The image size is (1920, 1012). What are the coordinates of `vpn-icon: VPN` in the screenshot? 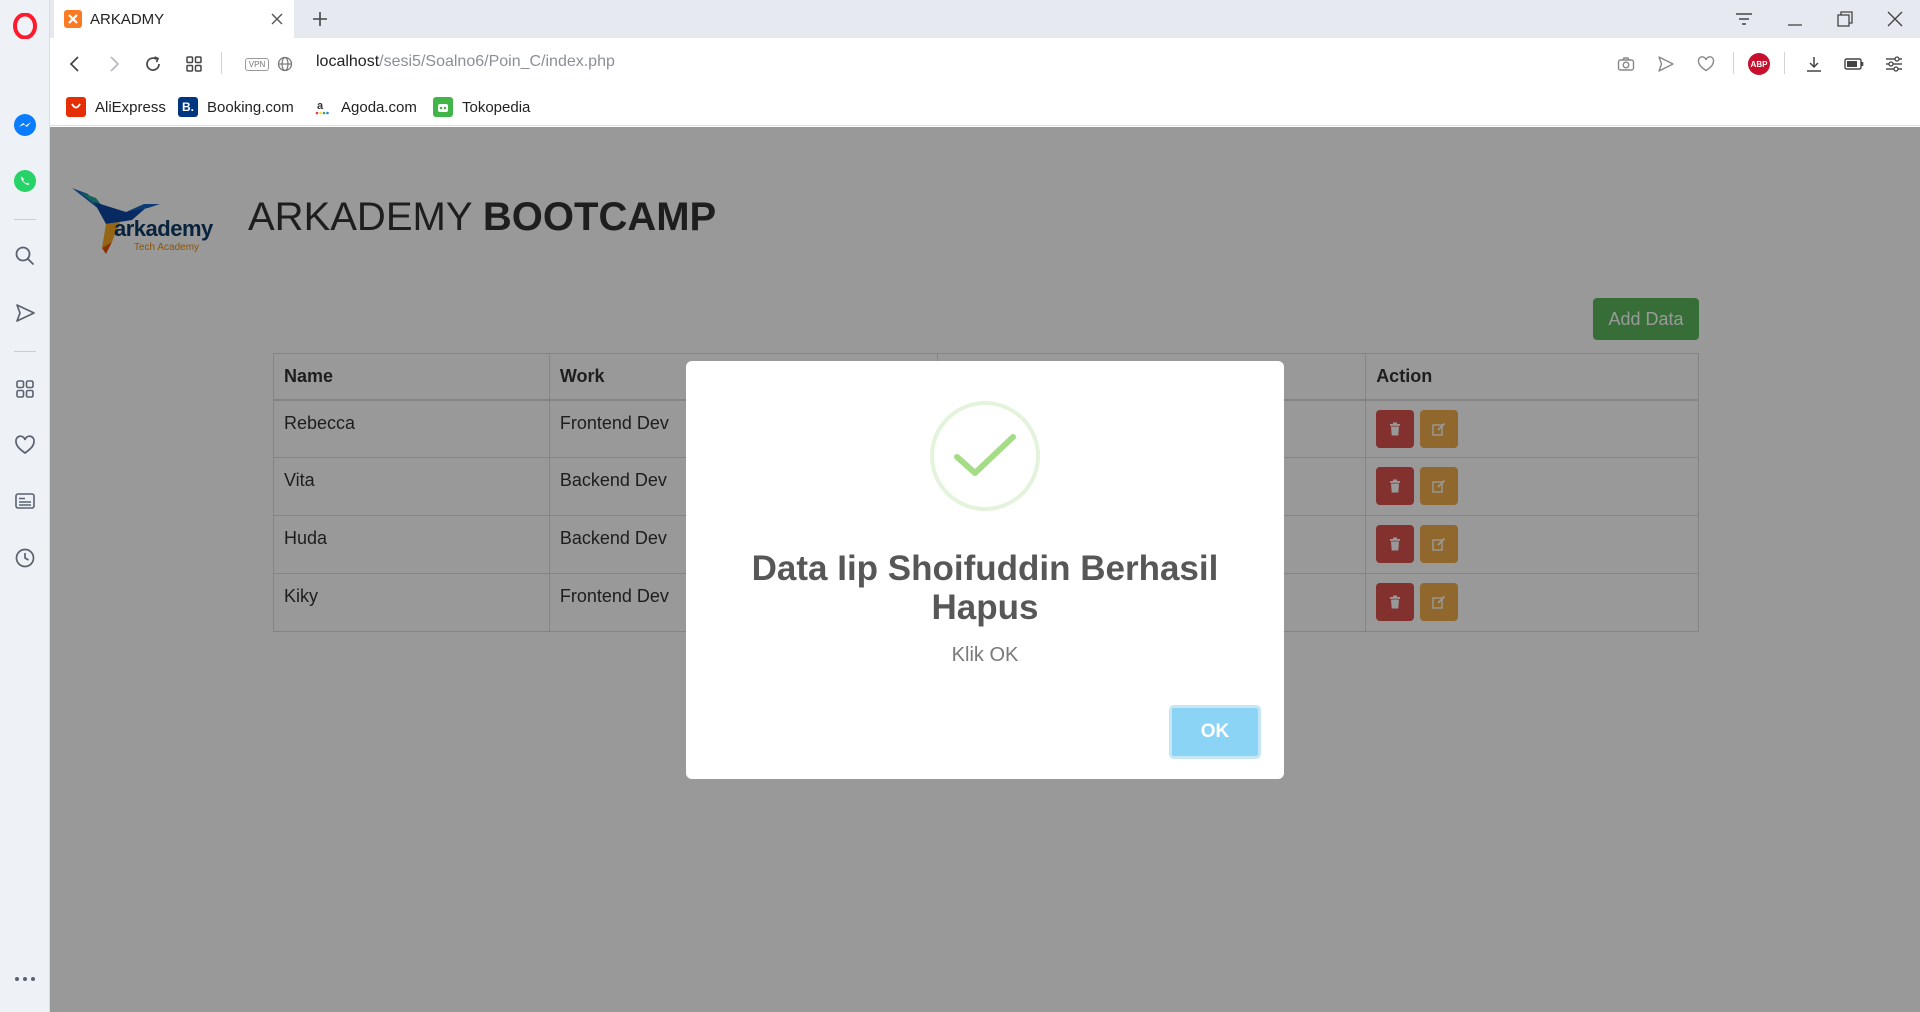 It's located at (257, 64).